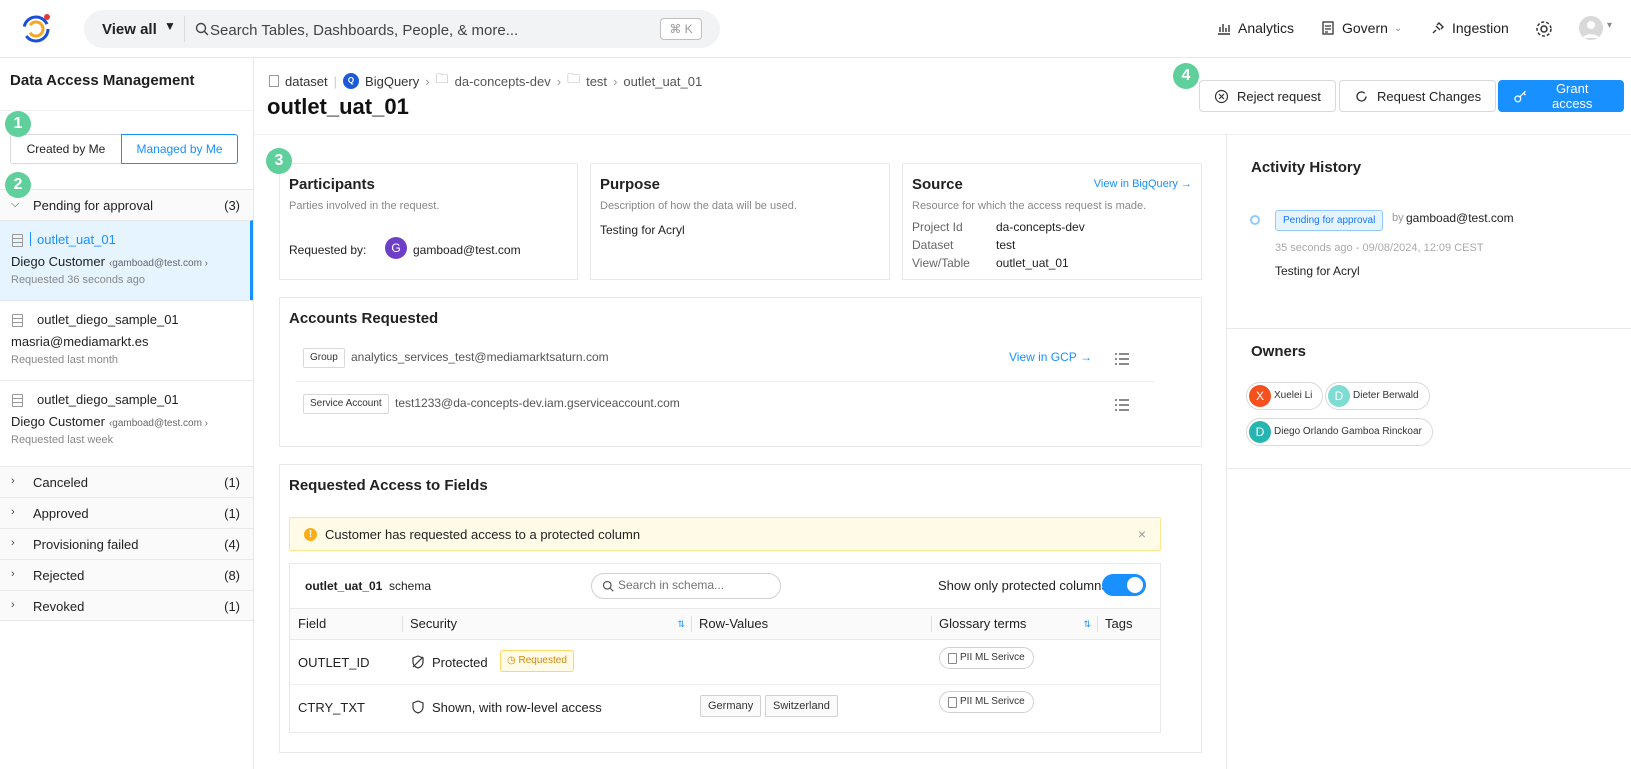  Describe the element at coordinates (1561, 96) in the screenshot. I see `grant-access-button: Grant access` at that location.